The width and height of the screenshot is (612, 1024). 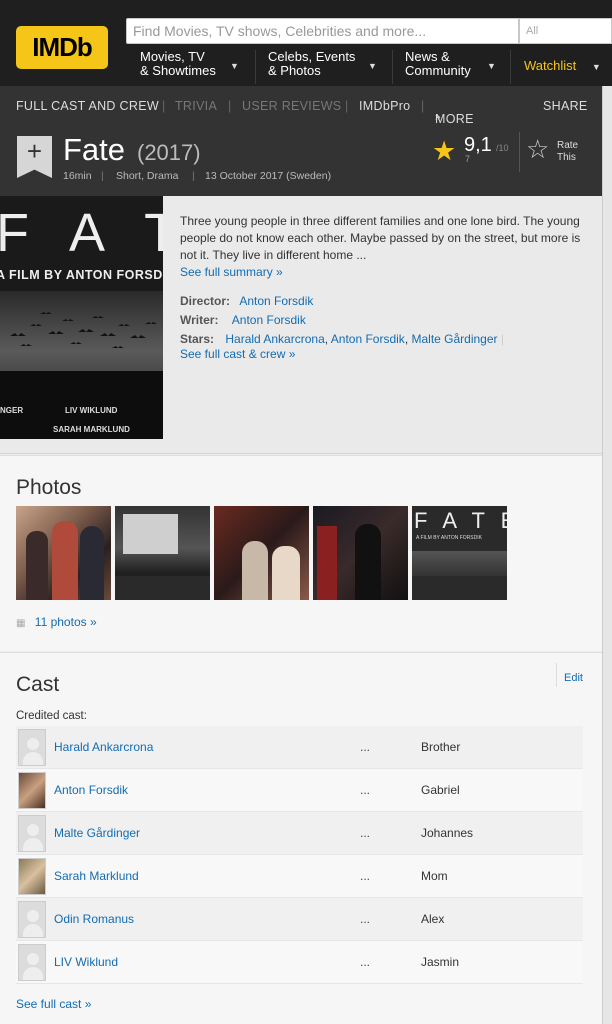 What do you see at coordinates (62, 47) in the screenshot?
I see `imdb-logo: IMDb` at bounding box center [62, 47].